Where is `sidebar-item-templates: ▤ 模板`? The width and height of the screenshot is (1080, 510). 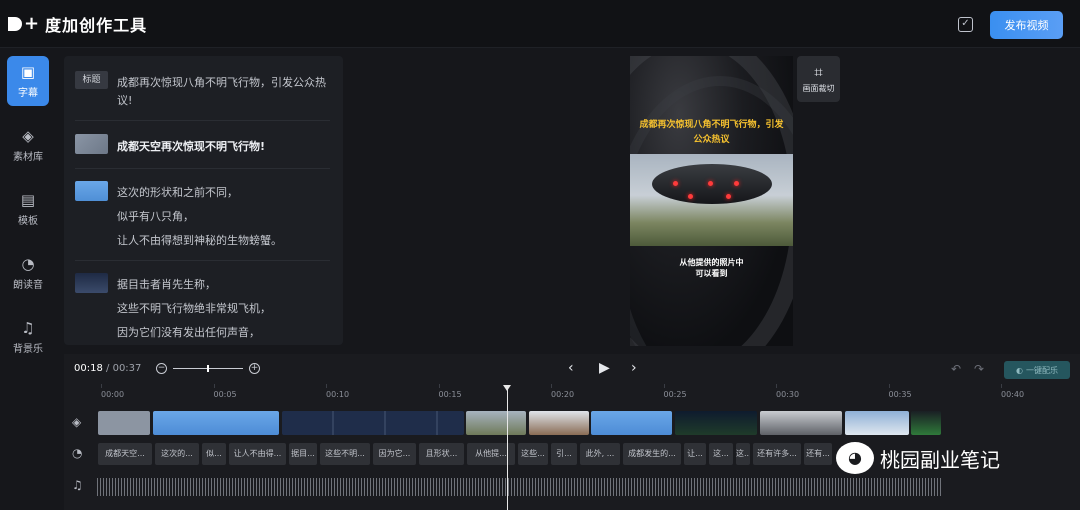
sidebar-item-templates: ▤ 模板 is located at coordinates (28, 209).